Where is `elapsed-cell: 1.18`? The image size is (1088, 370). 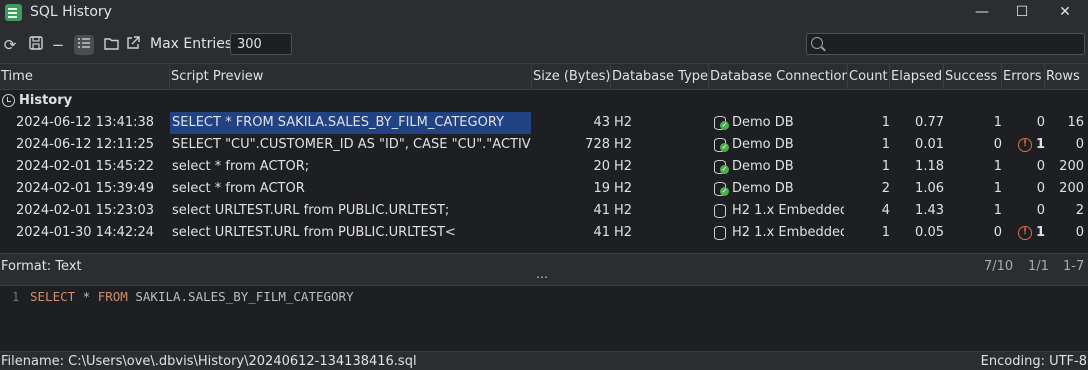
elapsed-cell: 1.18 is located at coordinates (929, 166).